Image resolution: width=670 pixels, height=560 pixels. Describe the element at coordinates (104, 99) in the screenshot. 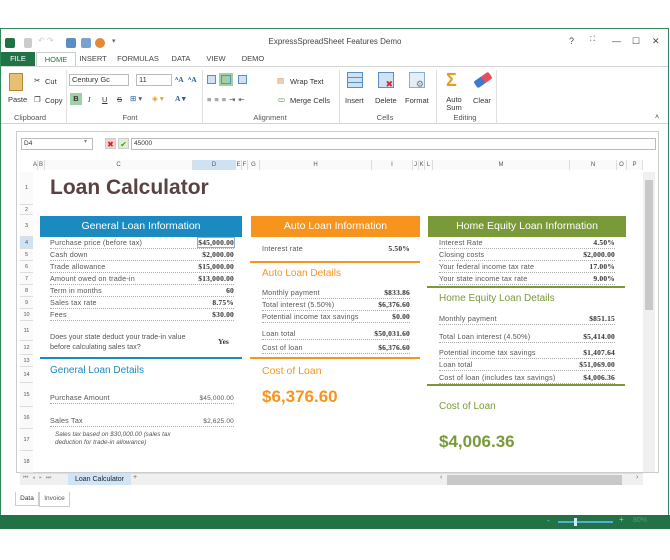

I see `underline-button: U` at that location.